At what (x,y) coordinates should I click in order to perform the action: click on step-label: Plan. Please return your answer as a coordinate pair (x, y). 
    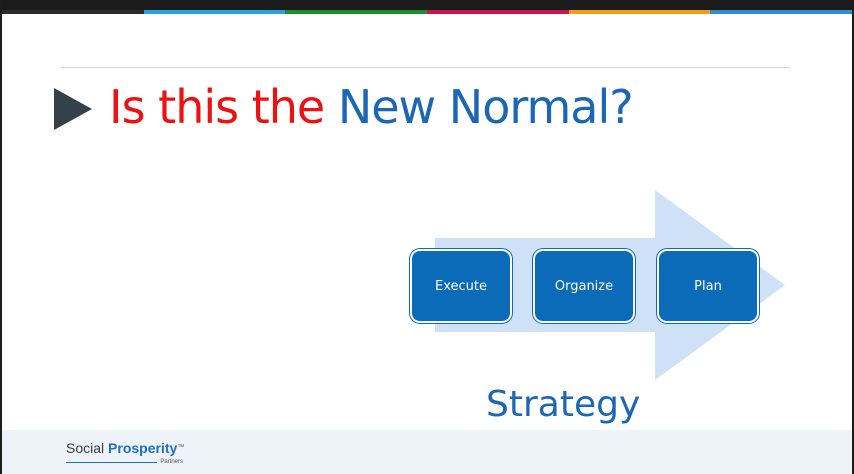
    Looking at the image, I should click on (708, 286).